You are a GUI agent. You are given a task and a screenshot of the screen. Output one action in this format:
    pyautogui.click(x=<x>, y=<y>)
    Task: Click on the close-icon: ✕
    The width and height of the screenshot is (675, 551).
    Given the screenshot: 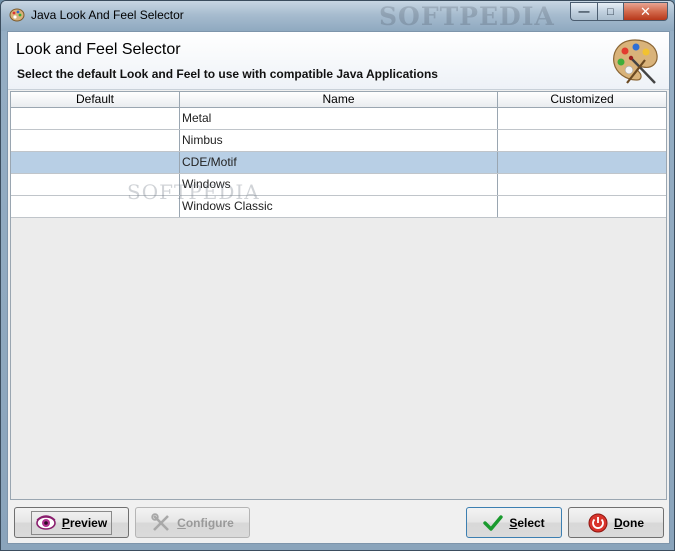 What is the action you would take?
    pyautogui.click(x=645, y=11)
    